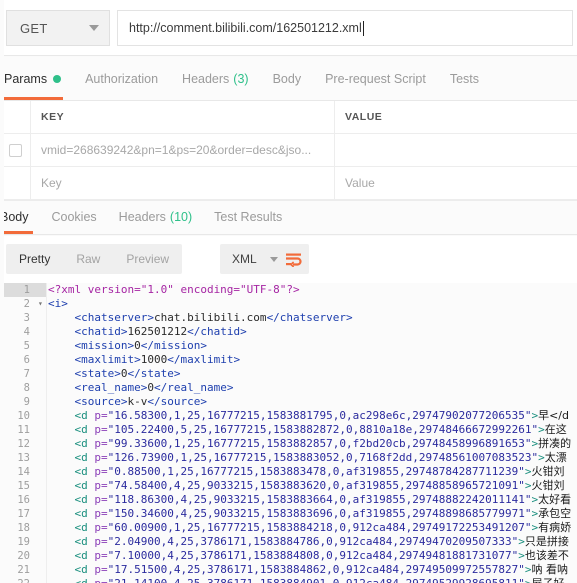 Image resolution: width=577 pixels, height=583 pixels. What do you see at coordinates (139, 360) in the screenshot?
I see `code-line-source: <maxlimit>1000</maxlimit>` at bounding box center [139, 360].